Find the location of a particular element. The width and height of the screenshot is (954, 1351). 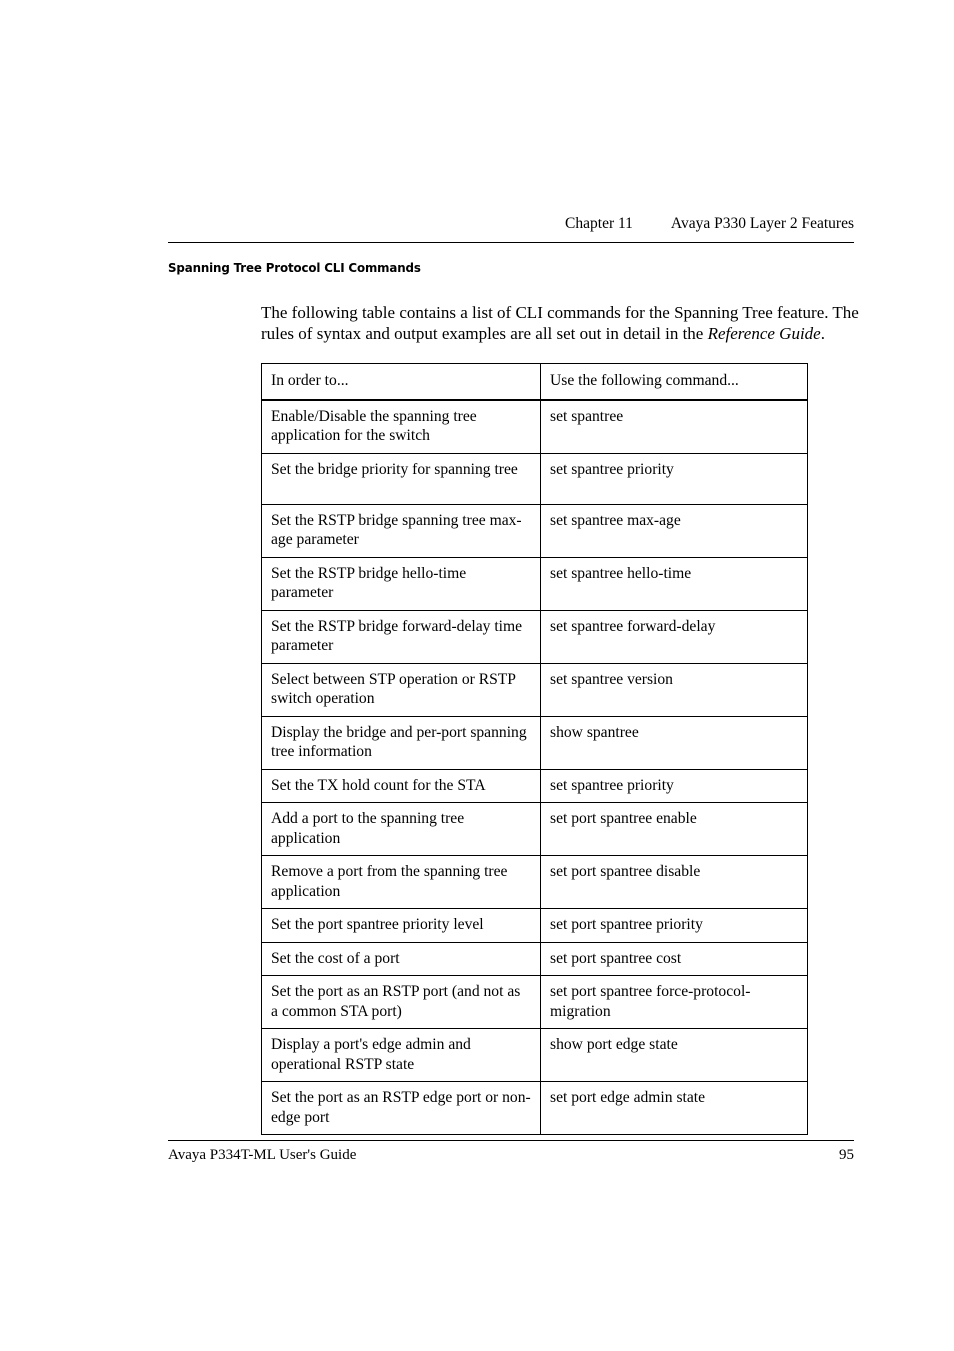

cell-command: set spantree is located at coordinates (674, 426).